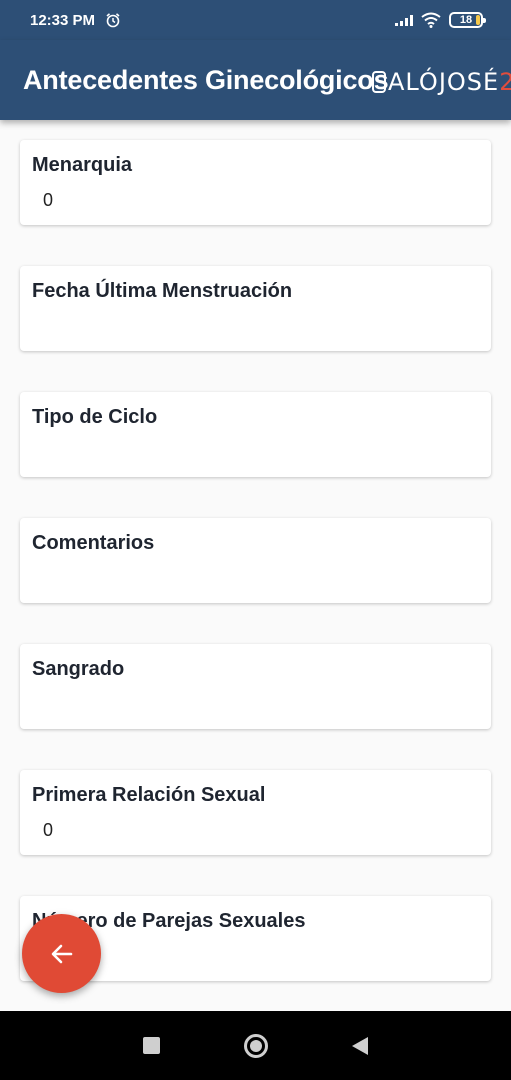 This screenshot has width=511, height=1080. What do you see at coordinates (404, 20) in the screenshot?
I see `signal-icon` at bounding box center [404, 20].